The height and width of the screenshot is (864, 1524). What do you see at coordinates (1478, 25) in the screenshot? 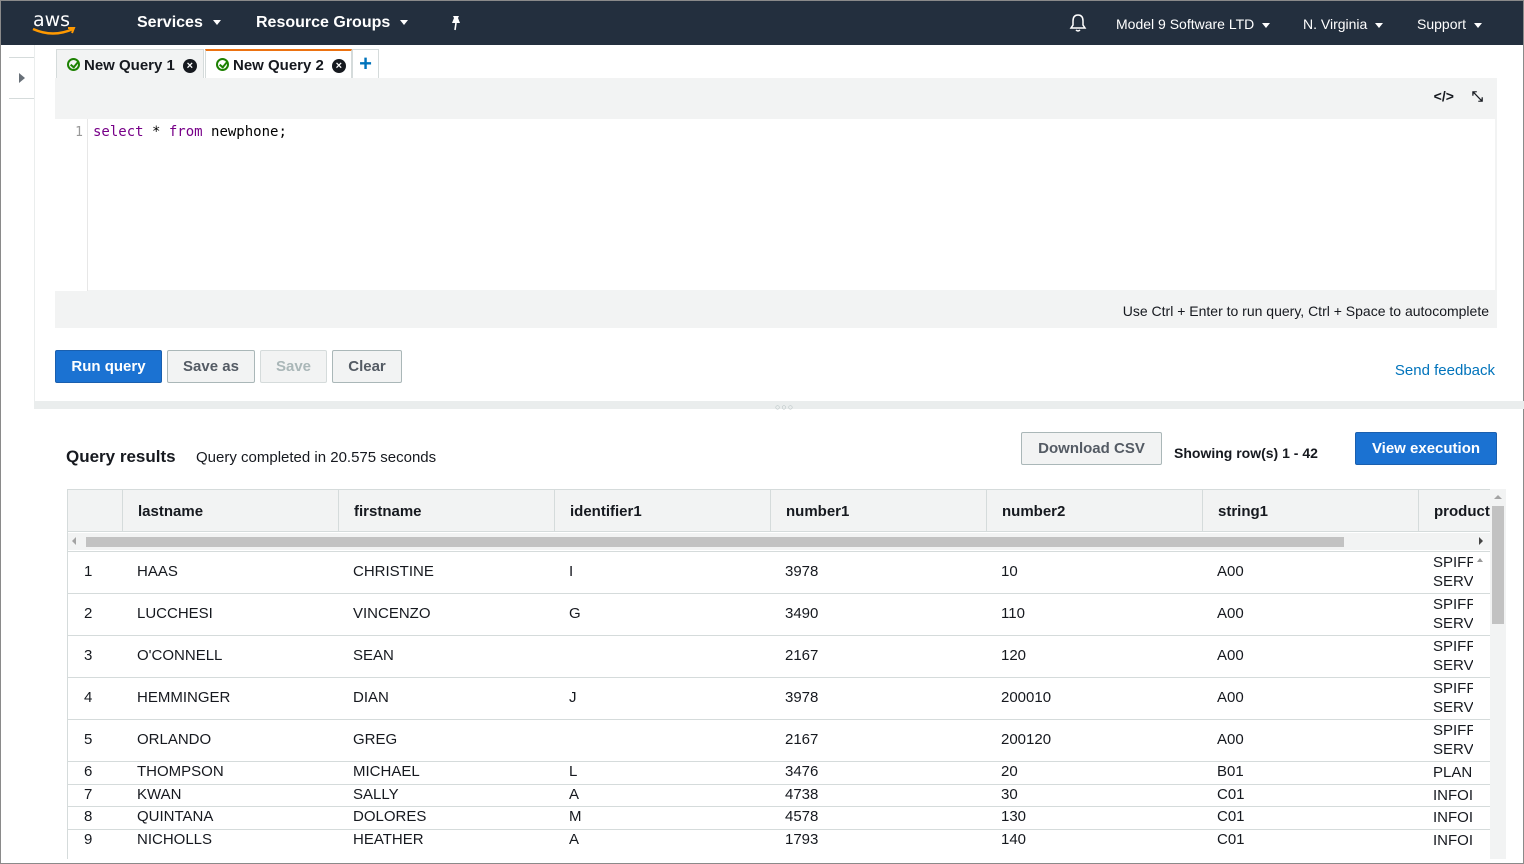
I see `chevron-down-icon` at bounding box center [1478, 25].